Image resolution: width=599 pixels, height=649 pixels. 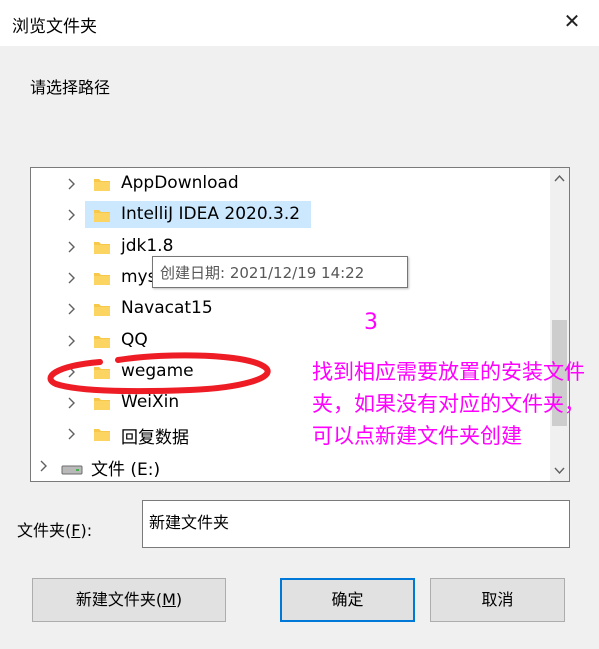 What do you see at coordinates (356, 524) in the screenshot?
I see `folder-name-input: 新建文件夹` at bounding box center [356, 524].